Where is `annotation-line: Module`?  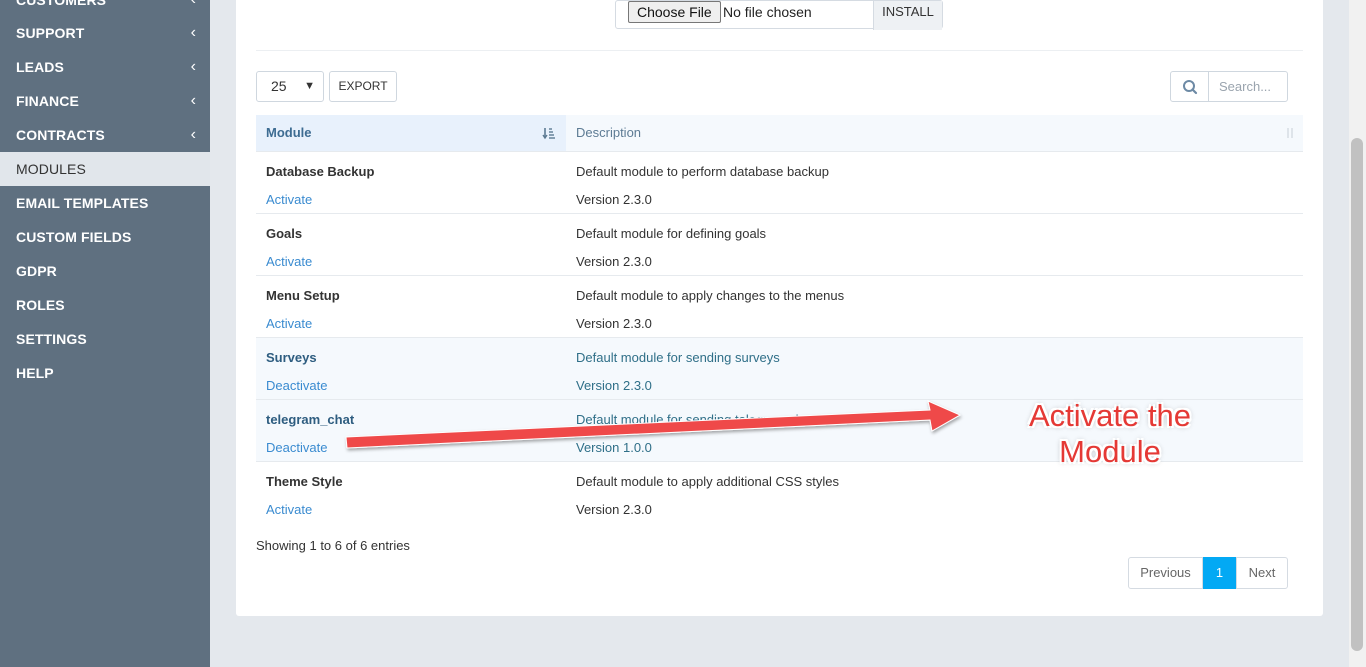
annotation-line: Module is located at coordinates (1110, 451).